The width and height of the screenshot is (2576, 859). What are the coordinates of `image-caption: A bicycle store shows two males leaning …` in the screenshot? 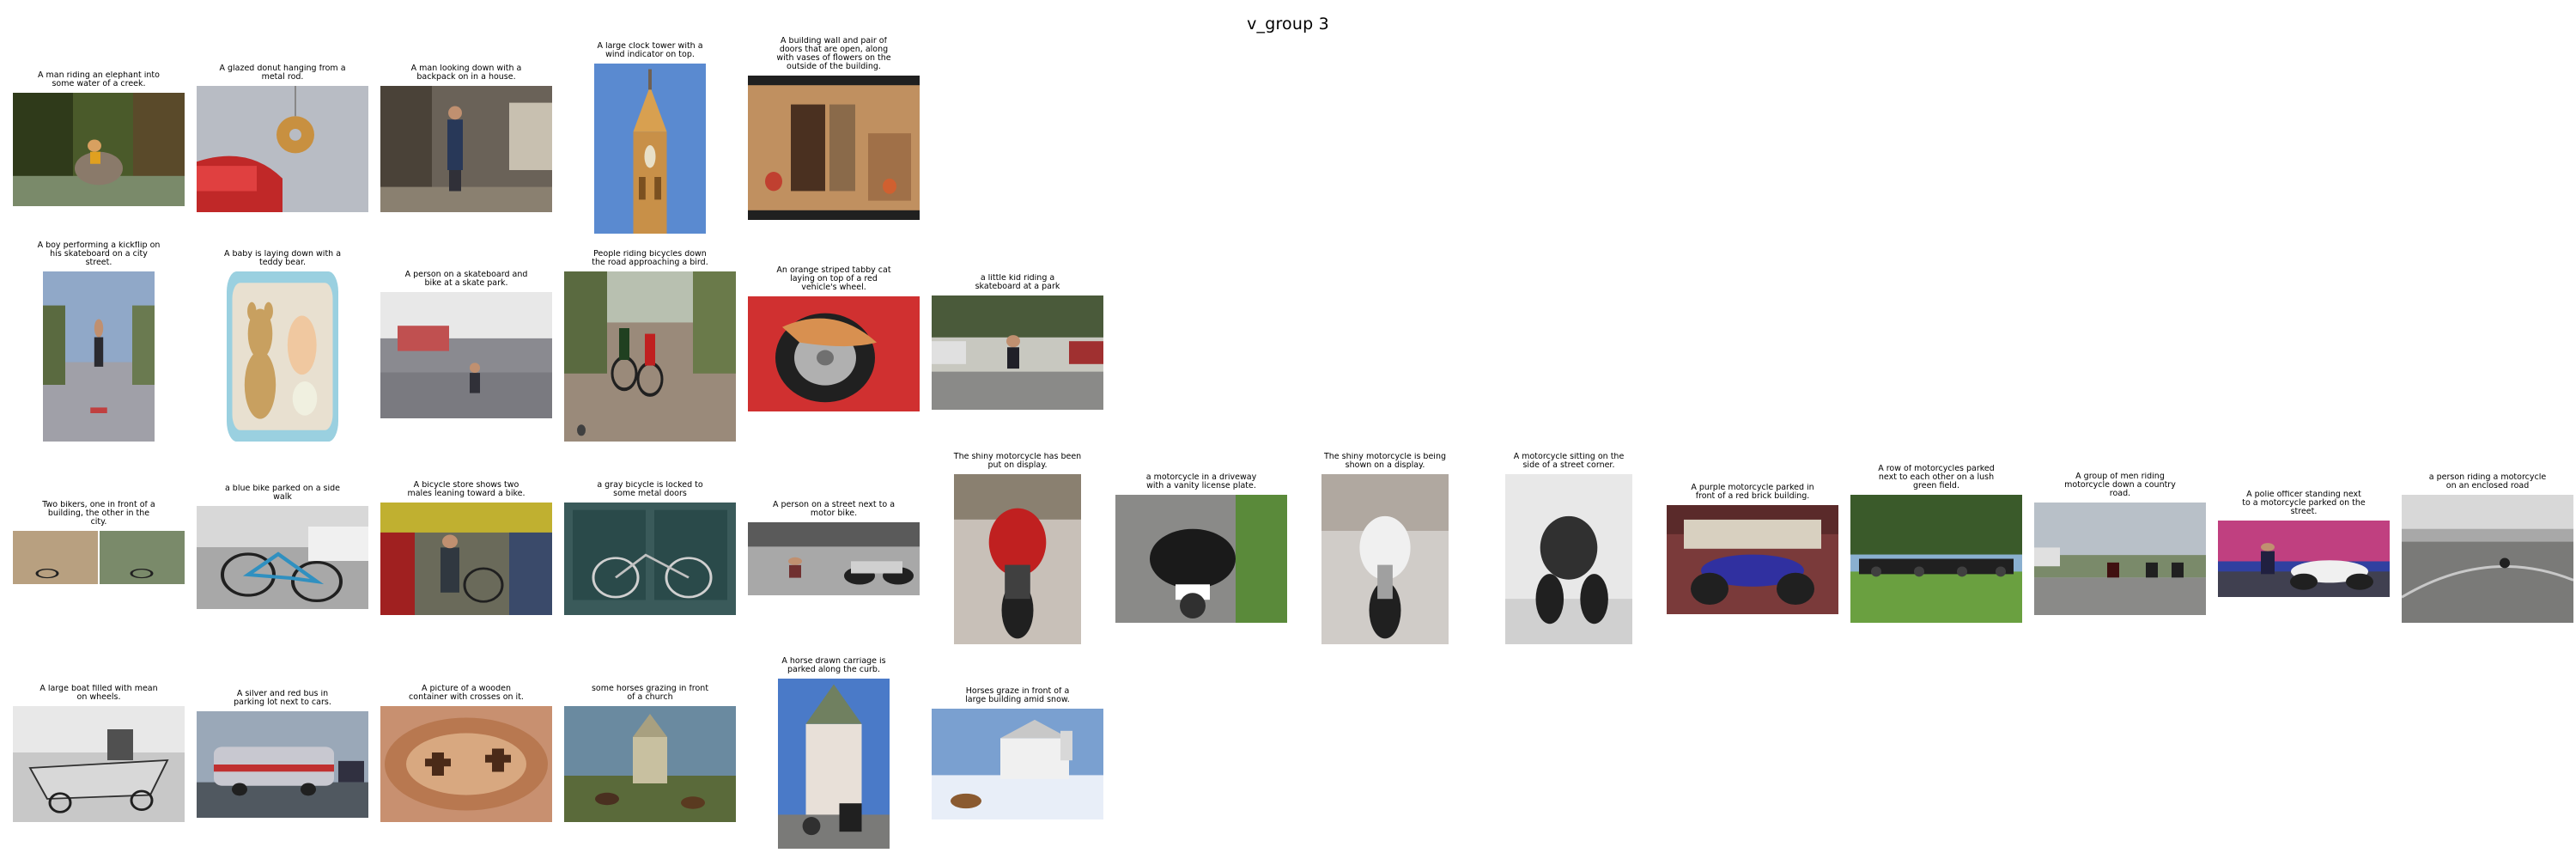 It's located at (466, 490).